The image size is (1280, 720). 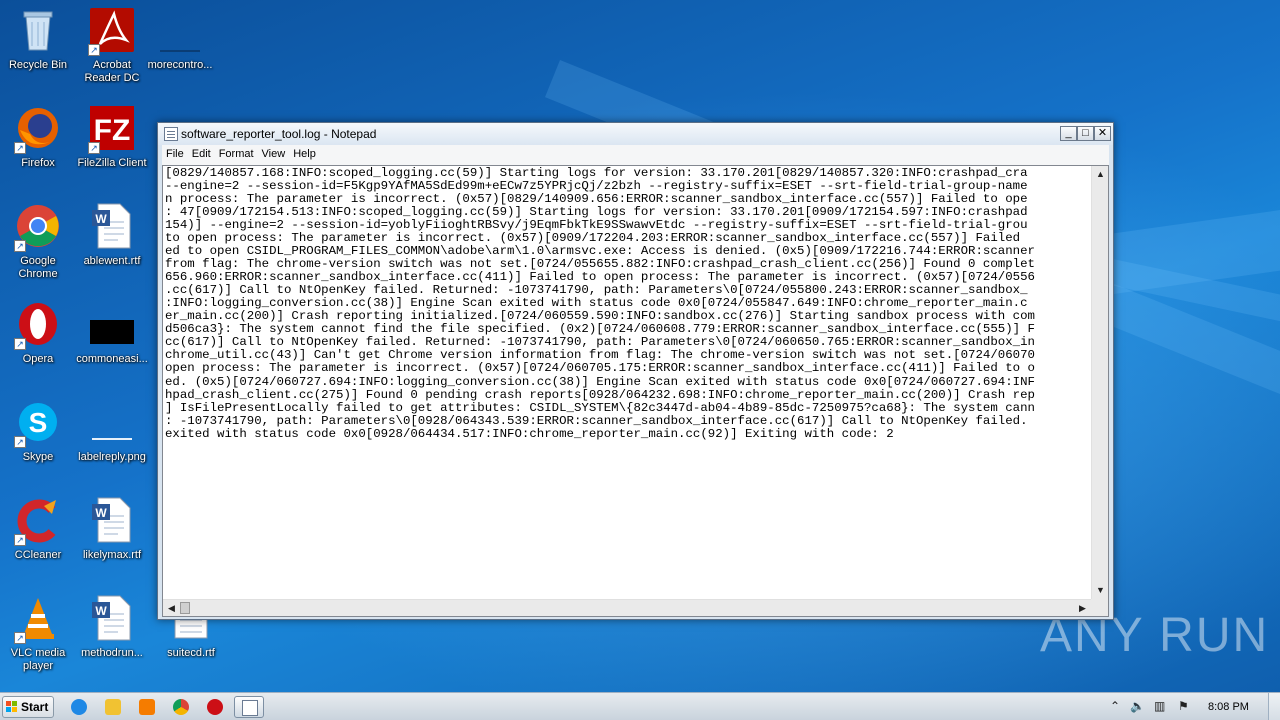 What do you see at coordinates (236, 152) in the screenshot?
I see `menu-format: Format` at bounding box center [236, 152].